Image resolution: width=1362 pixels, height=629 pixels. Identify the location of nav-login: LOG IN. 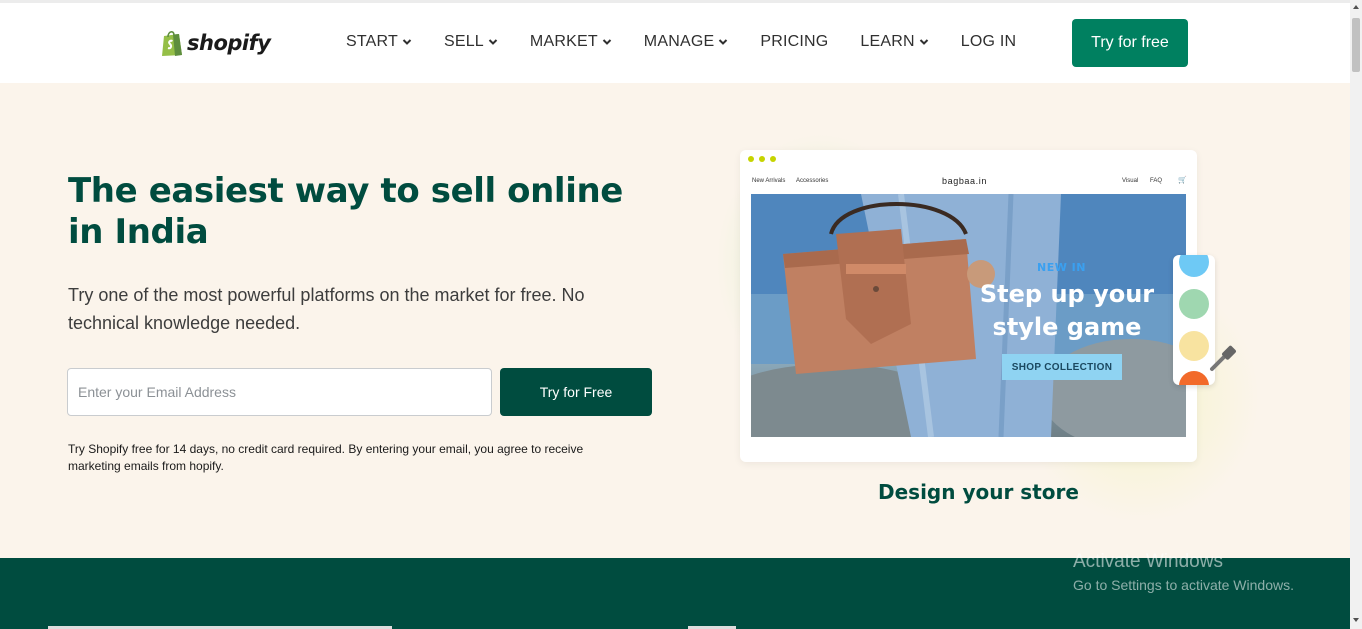
(988, 42).